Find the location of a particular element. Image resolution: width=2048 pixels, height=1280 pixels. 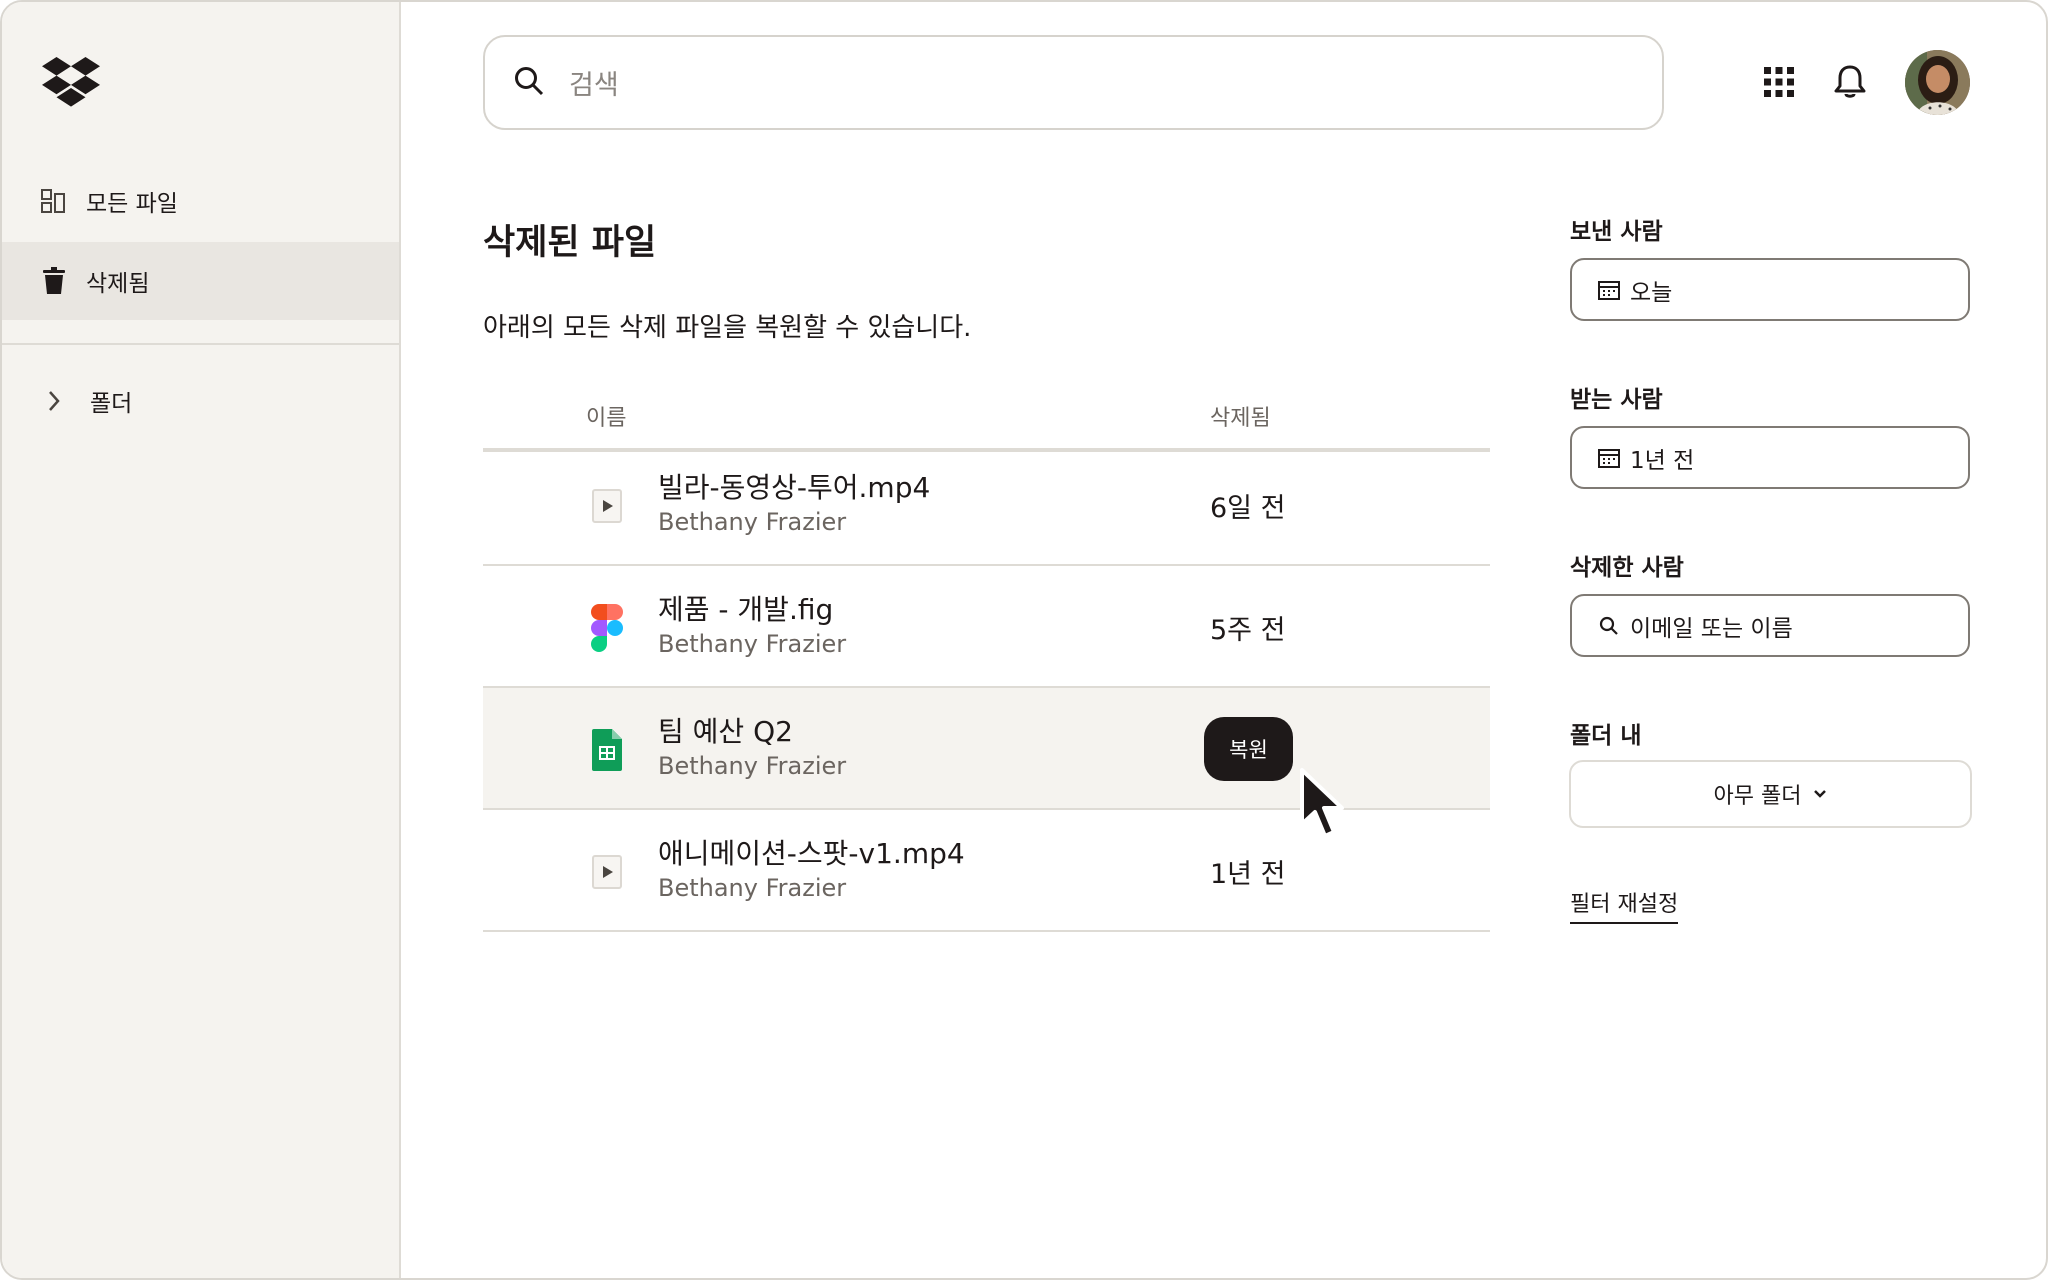

table-row: 빌라-동영상-투어.mp4 Bethany Frazier 6일 전 is located at coordinates (986, 505).